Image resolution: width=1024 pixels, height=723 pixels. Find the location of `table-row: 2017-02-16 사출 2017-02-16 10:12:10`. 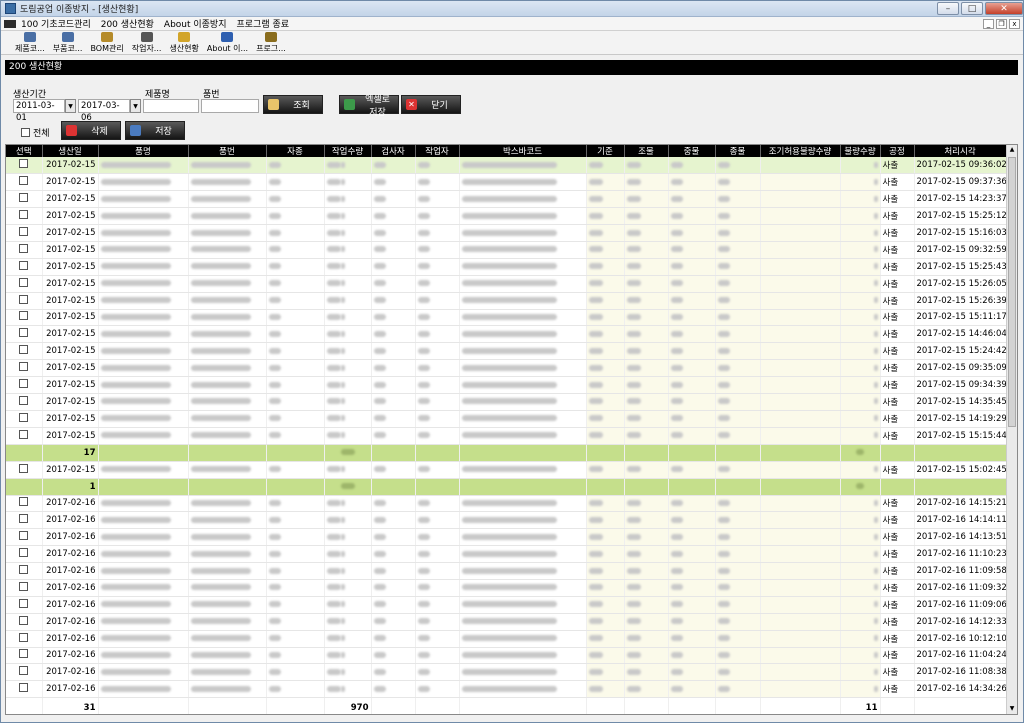

table-row: 2017-02-16 사출 2017-02-16 10:12:10 is located at coordinates (506, 639).